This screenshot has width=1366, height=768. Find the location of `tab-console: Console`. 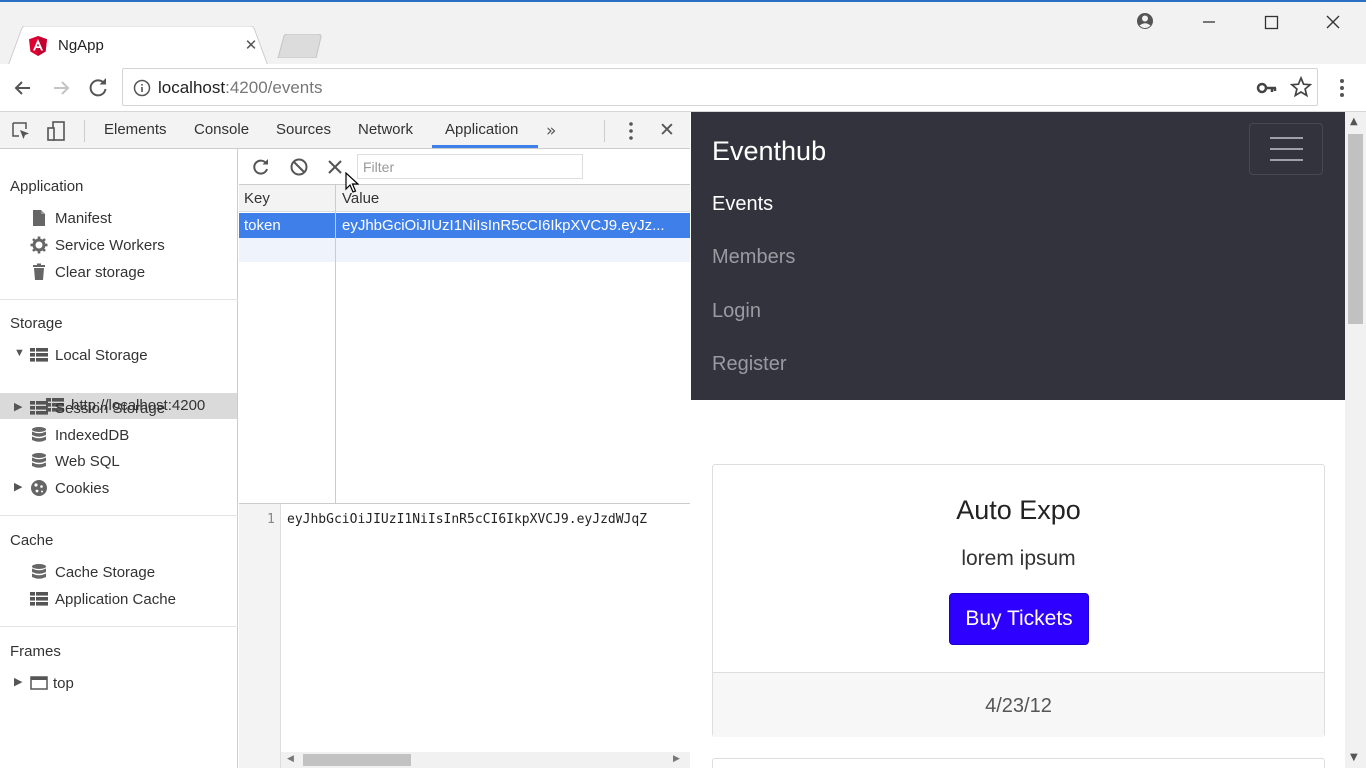

tab-console: Console is located at coordinates (221, 129).